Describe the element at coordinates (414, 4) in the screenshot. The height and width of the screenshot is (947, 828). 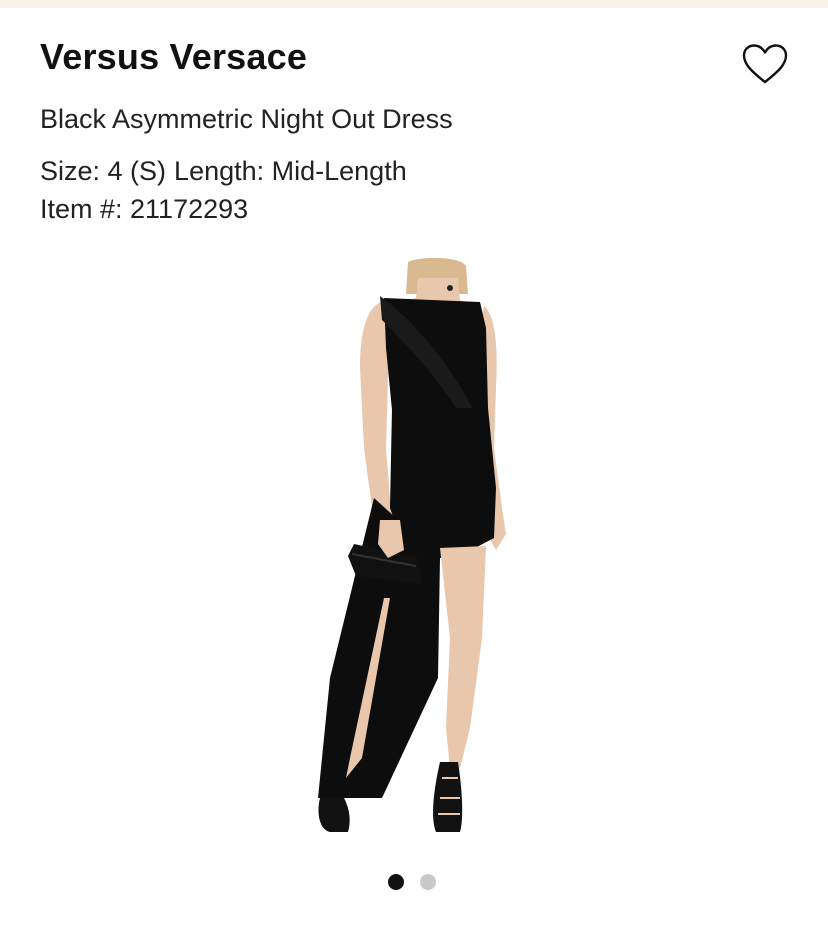
I see `top-status-strip` at that location.